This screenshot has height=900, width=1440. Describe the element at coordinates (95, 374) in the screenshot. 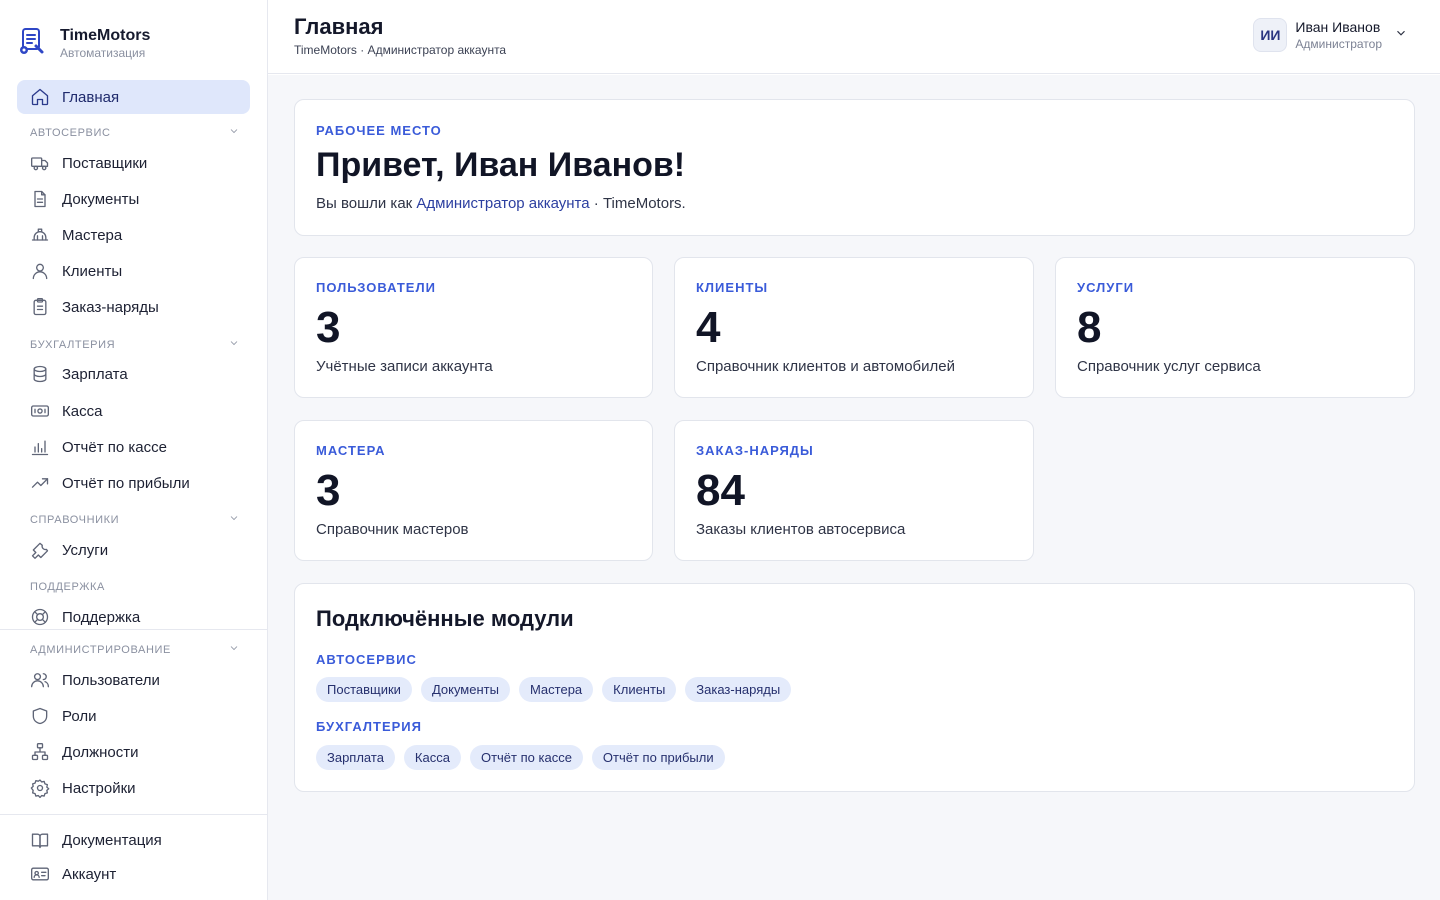

I see `sidebar-item-label: Зарплата` at that location.